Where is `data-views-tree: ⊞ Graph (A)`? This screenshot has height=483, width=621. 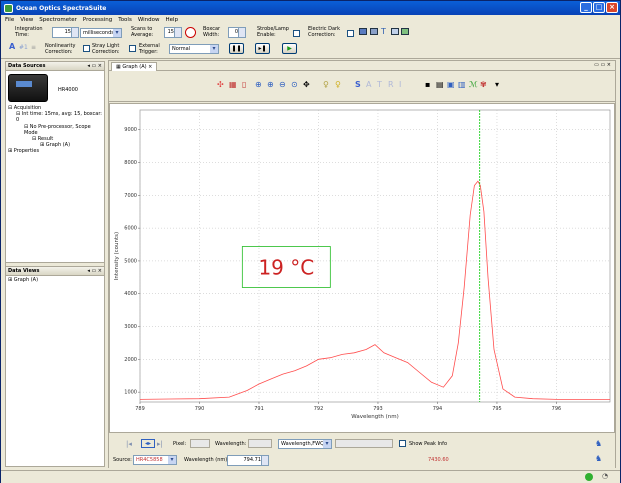
data-views-tree: ⊞ Graph (A) is located at coordinates (55, 280).